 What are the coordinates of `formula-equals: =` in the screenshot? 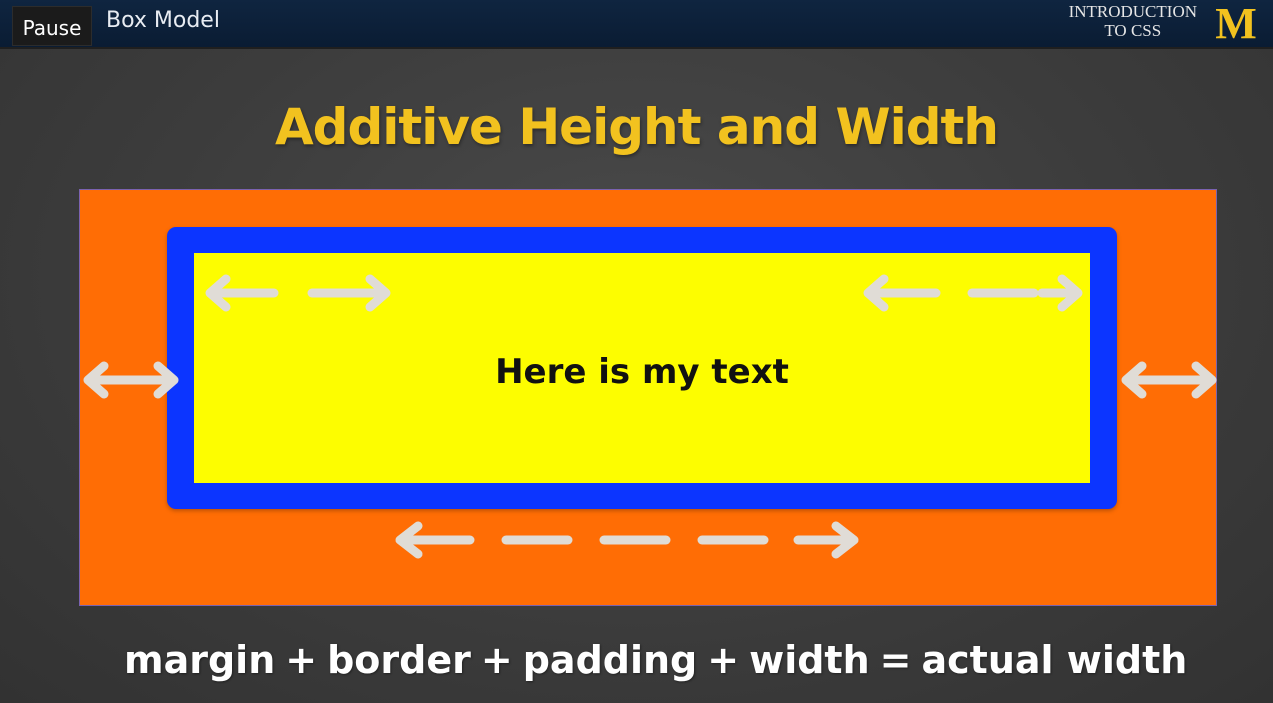 It's located at (895, 660).